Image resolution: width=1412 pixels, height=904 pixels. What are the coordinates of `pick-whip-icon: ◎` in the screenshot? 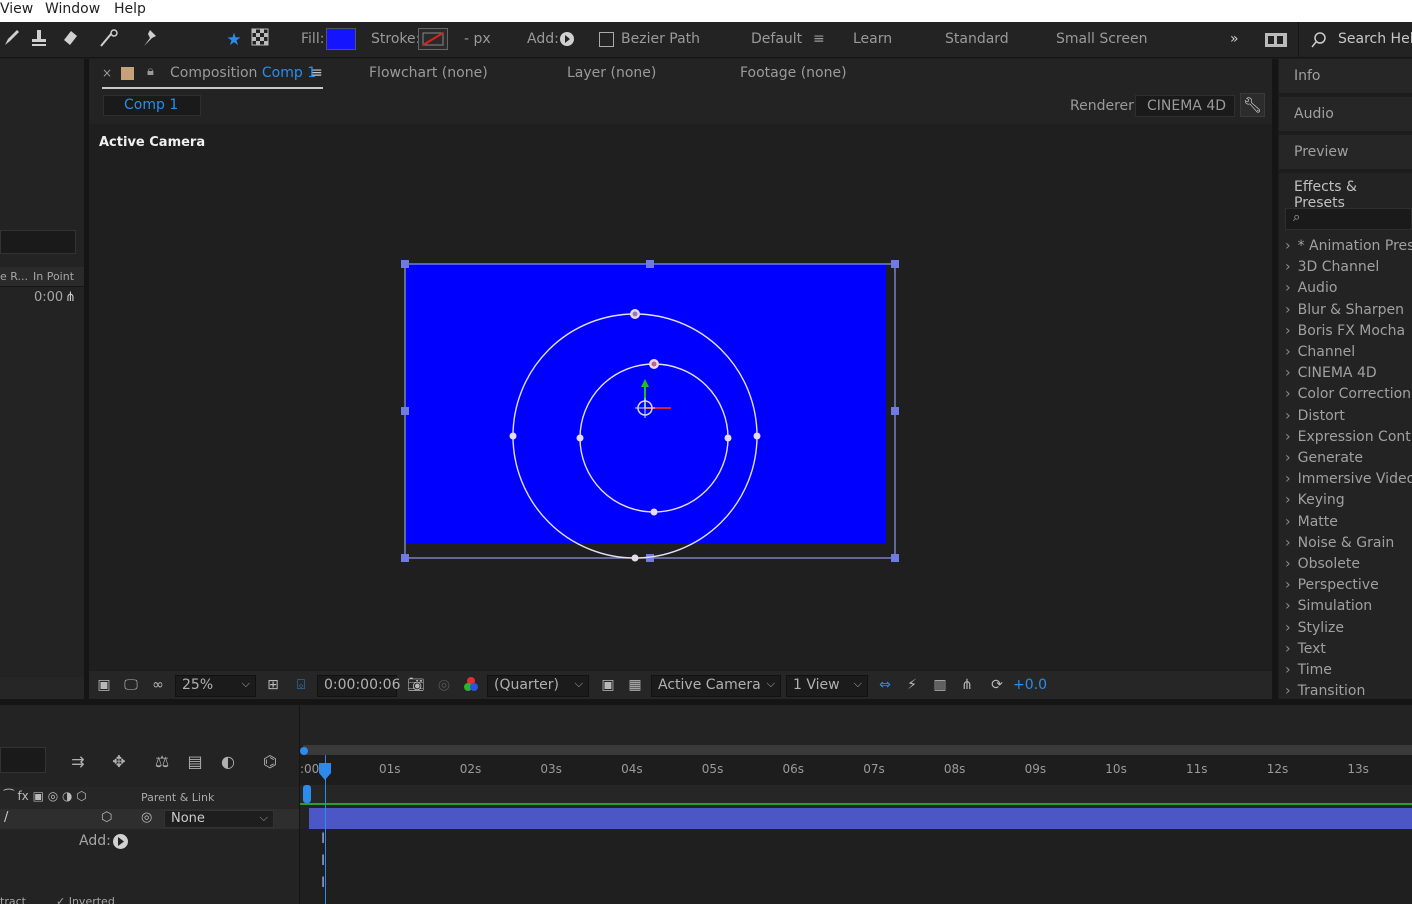 It's located at (146, 817).